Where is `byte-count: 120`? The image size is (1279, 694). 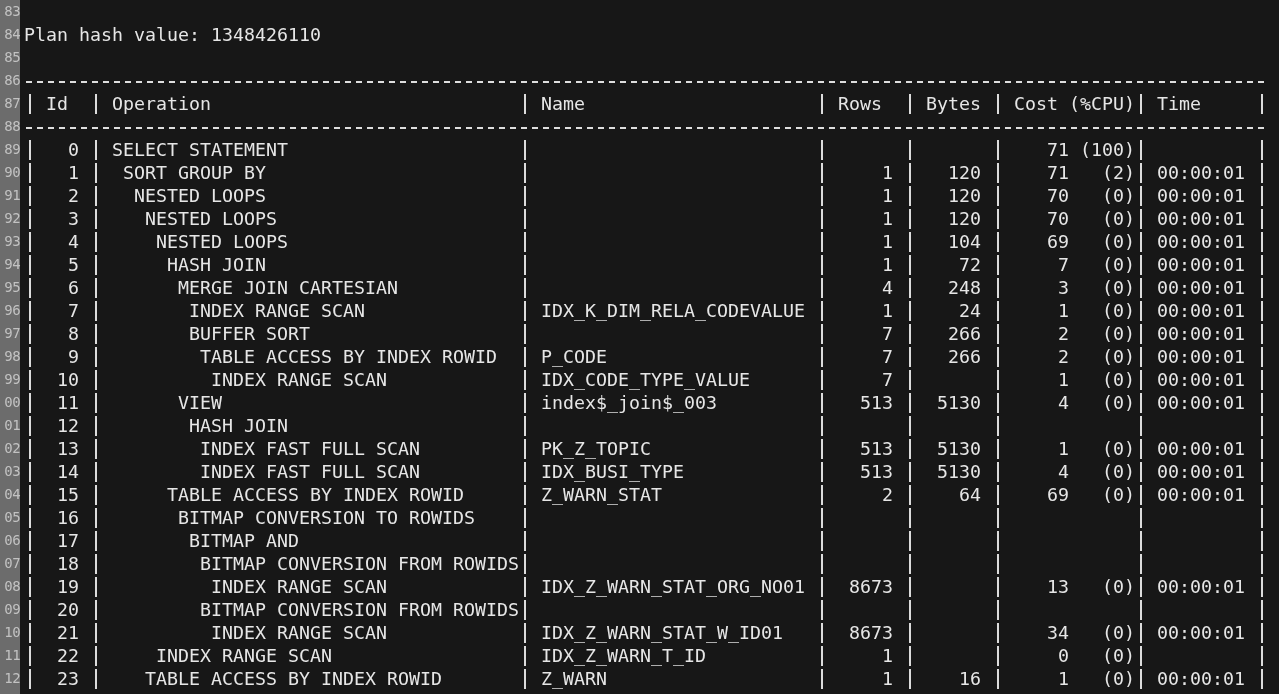 byte-count: 120 is located at coordinates (964, 218).